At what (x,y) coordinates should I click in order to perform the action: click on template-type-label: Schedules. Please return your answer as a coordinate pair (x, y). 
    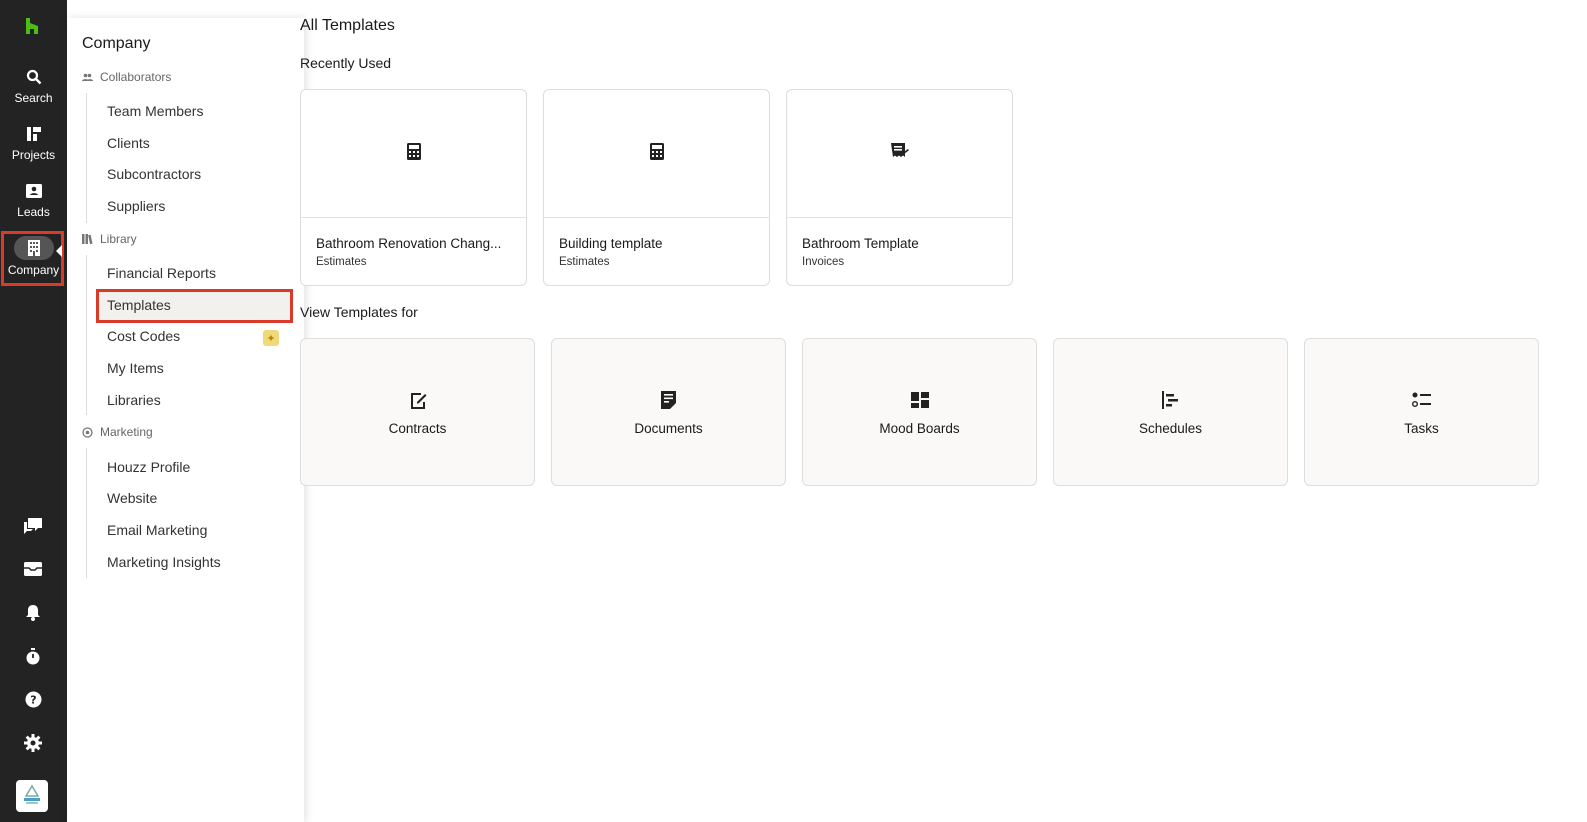
    Looking at the image, I should click on (1170, 428).